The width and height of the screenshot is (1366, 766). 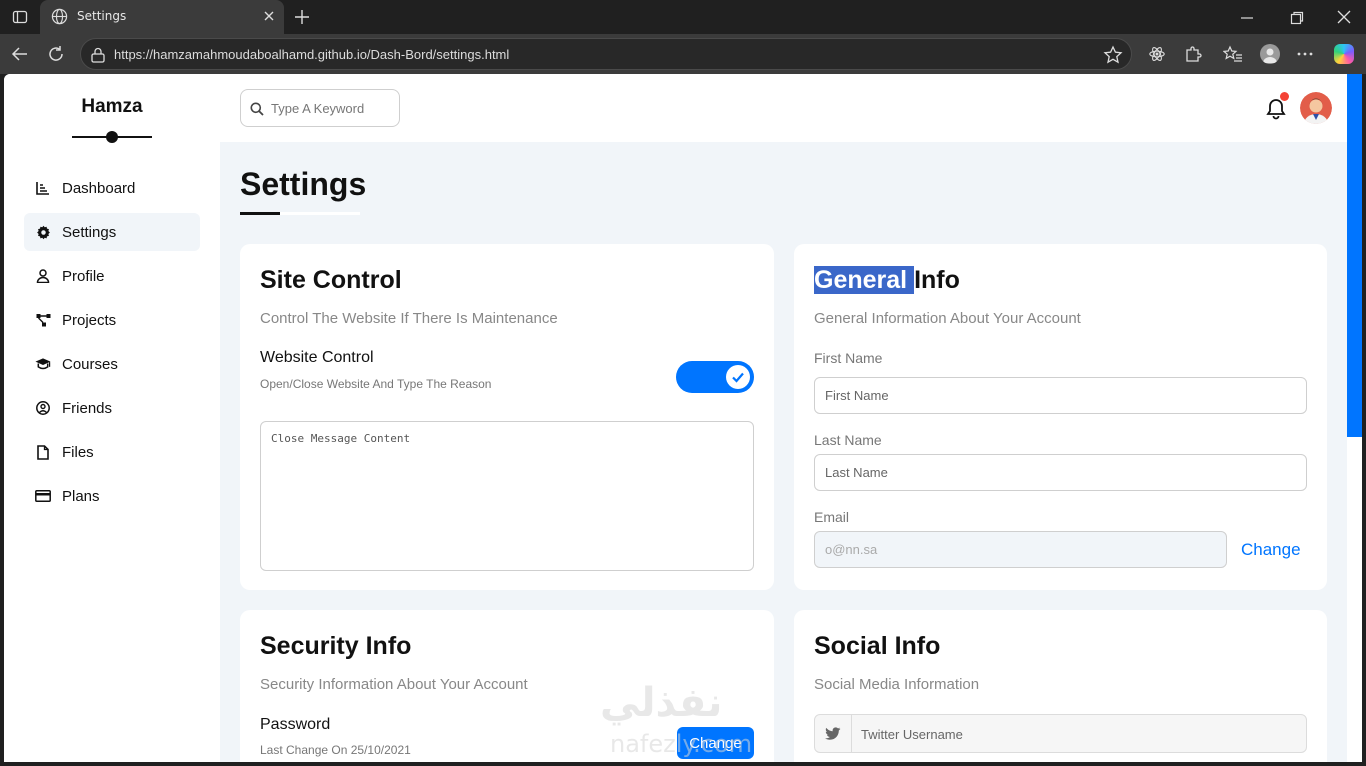 What do you see at coordinates (269, 18) in the screenshot?
I see `close-tab-icon` at bounding box center [269, 18].